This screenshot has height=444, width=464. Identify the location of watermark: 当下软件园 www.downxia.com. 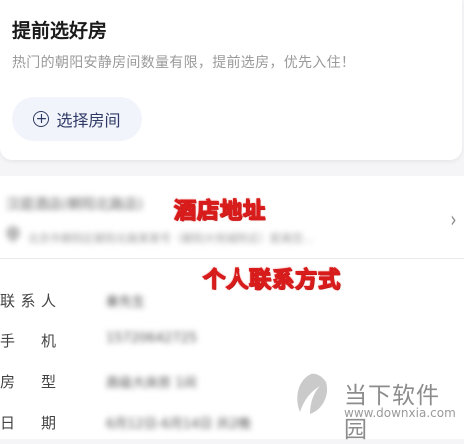
(371, 406).